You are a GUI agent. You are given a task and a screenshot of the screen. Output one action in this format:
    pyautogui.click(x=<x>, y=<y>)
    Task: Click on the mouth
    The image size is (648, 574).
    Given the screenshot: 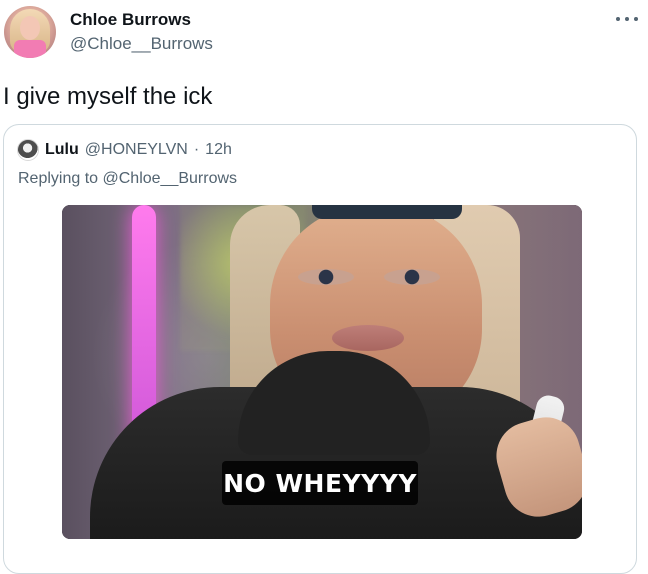 What is the action you would take?
    pyautogui.click(x=368, y=338)
    